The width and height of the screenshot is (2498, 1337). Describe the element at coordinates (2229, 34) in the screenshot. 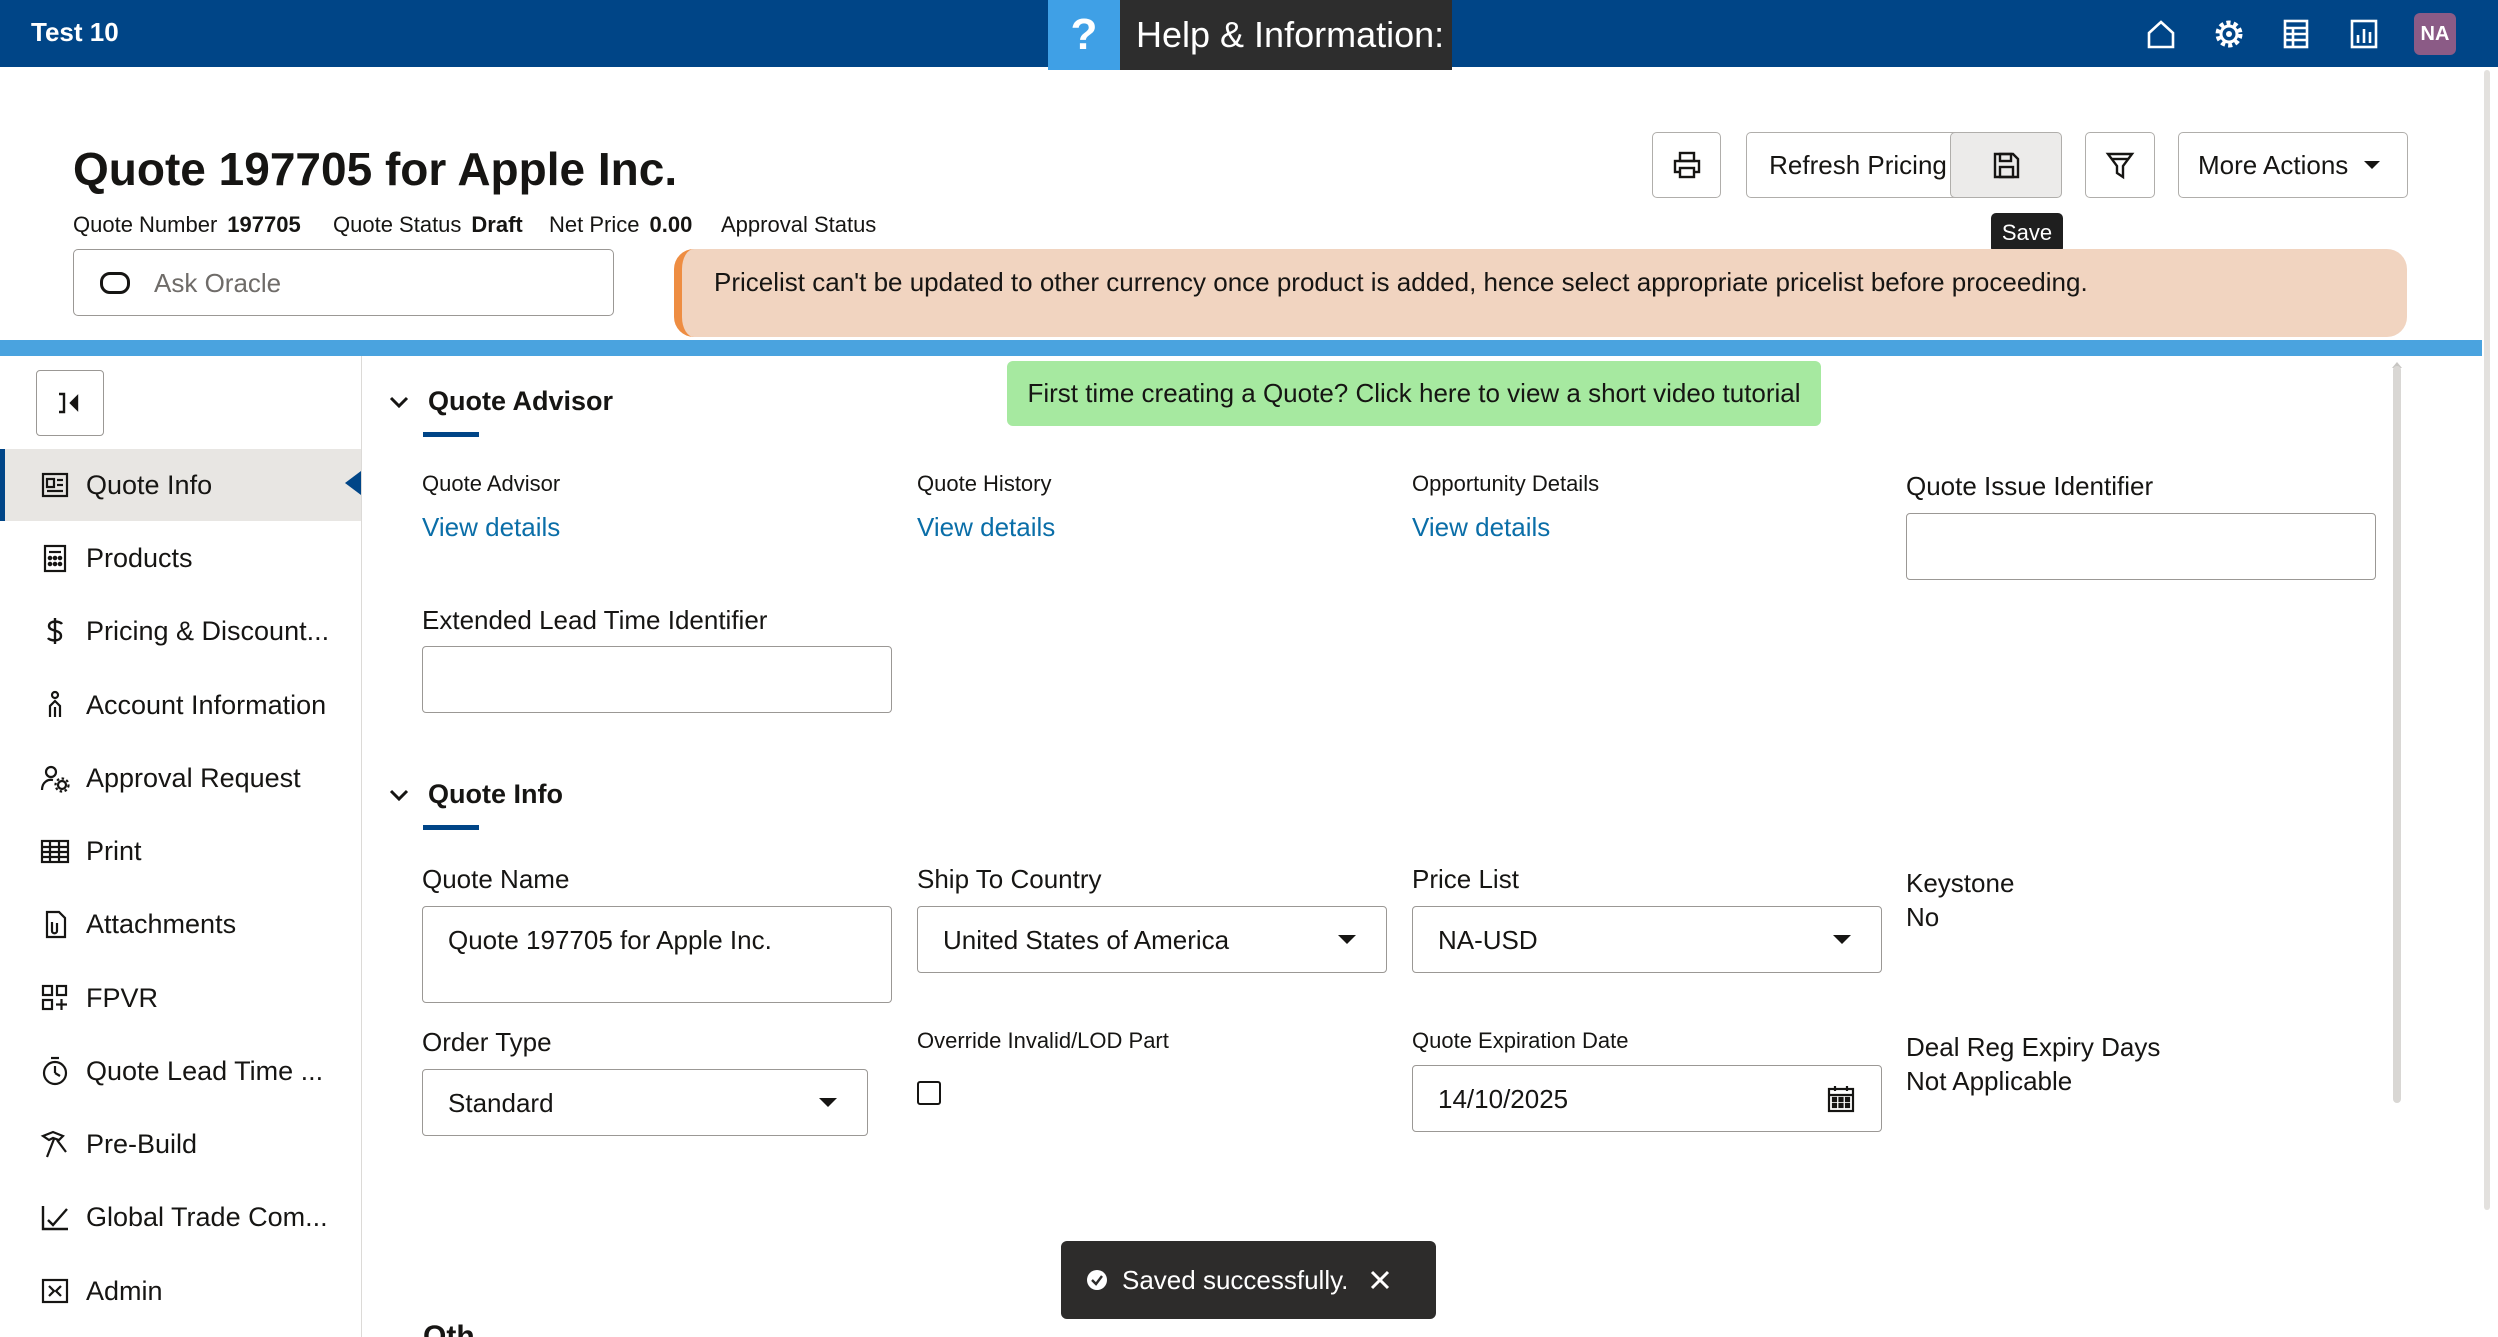

I see `gear-icon` at that location.